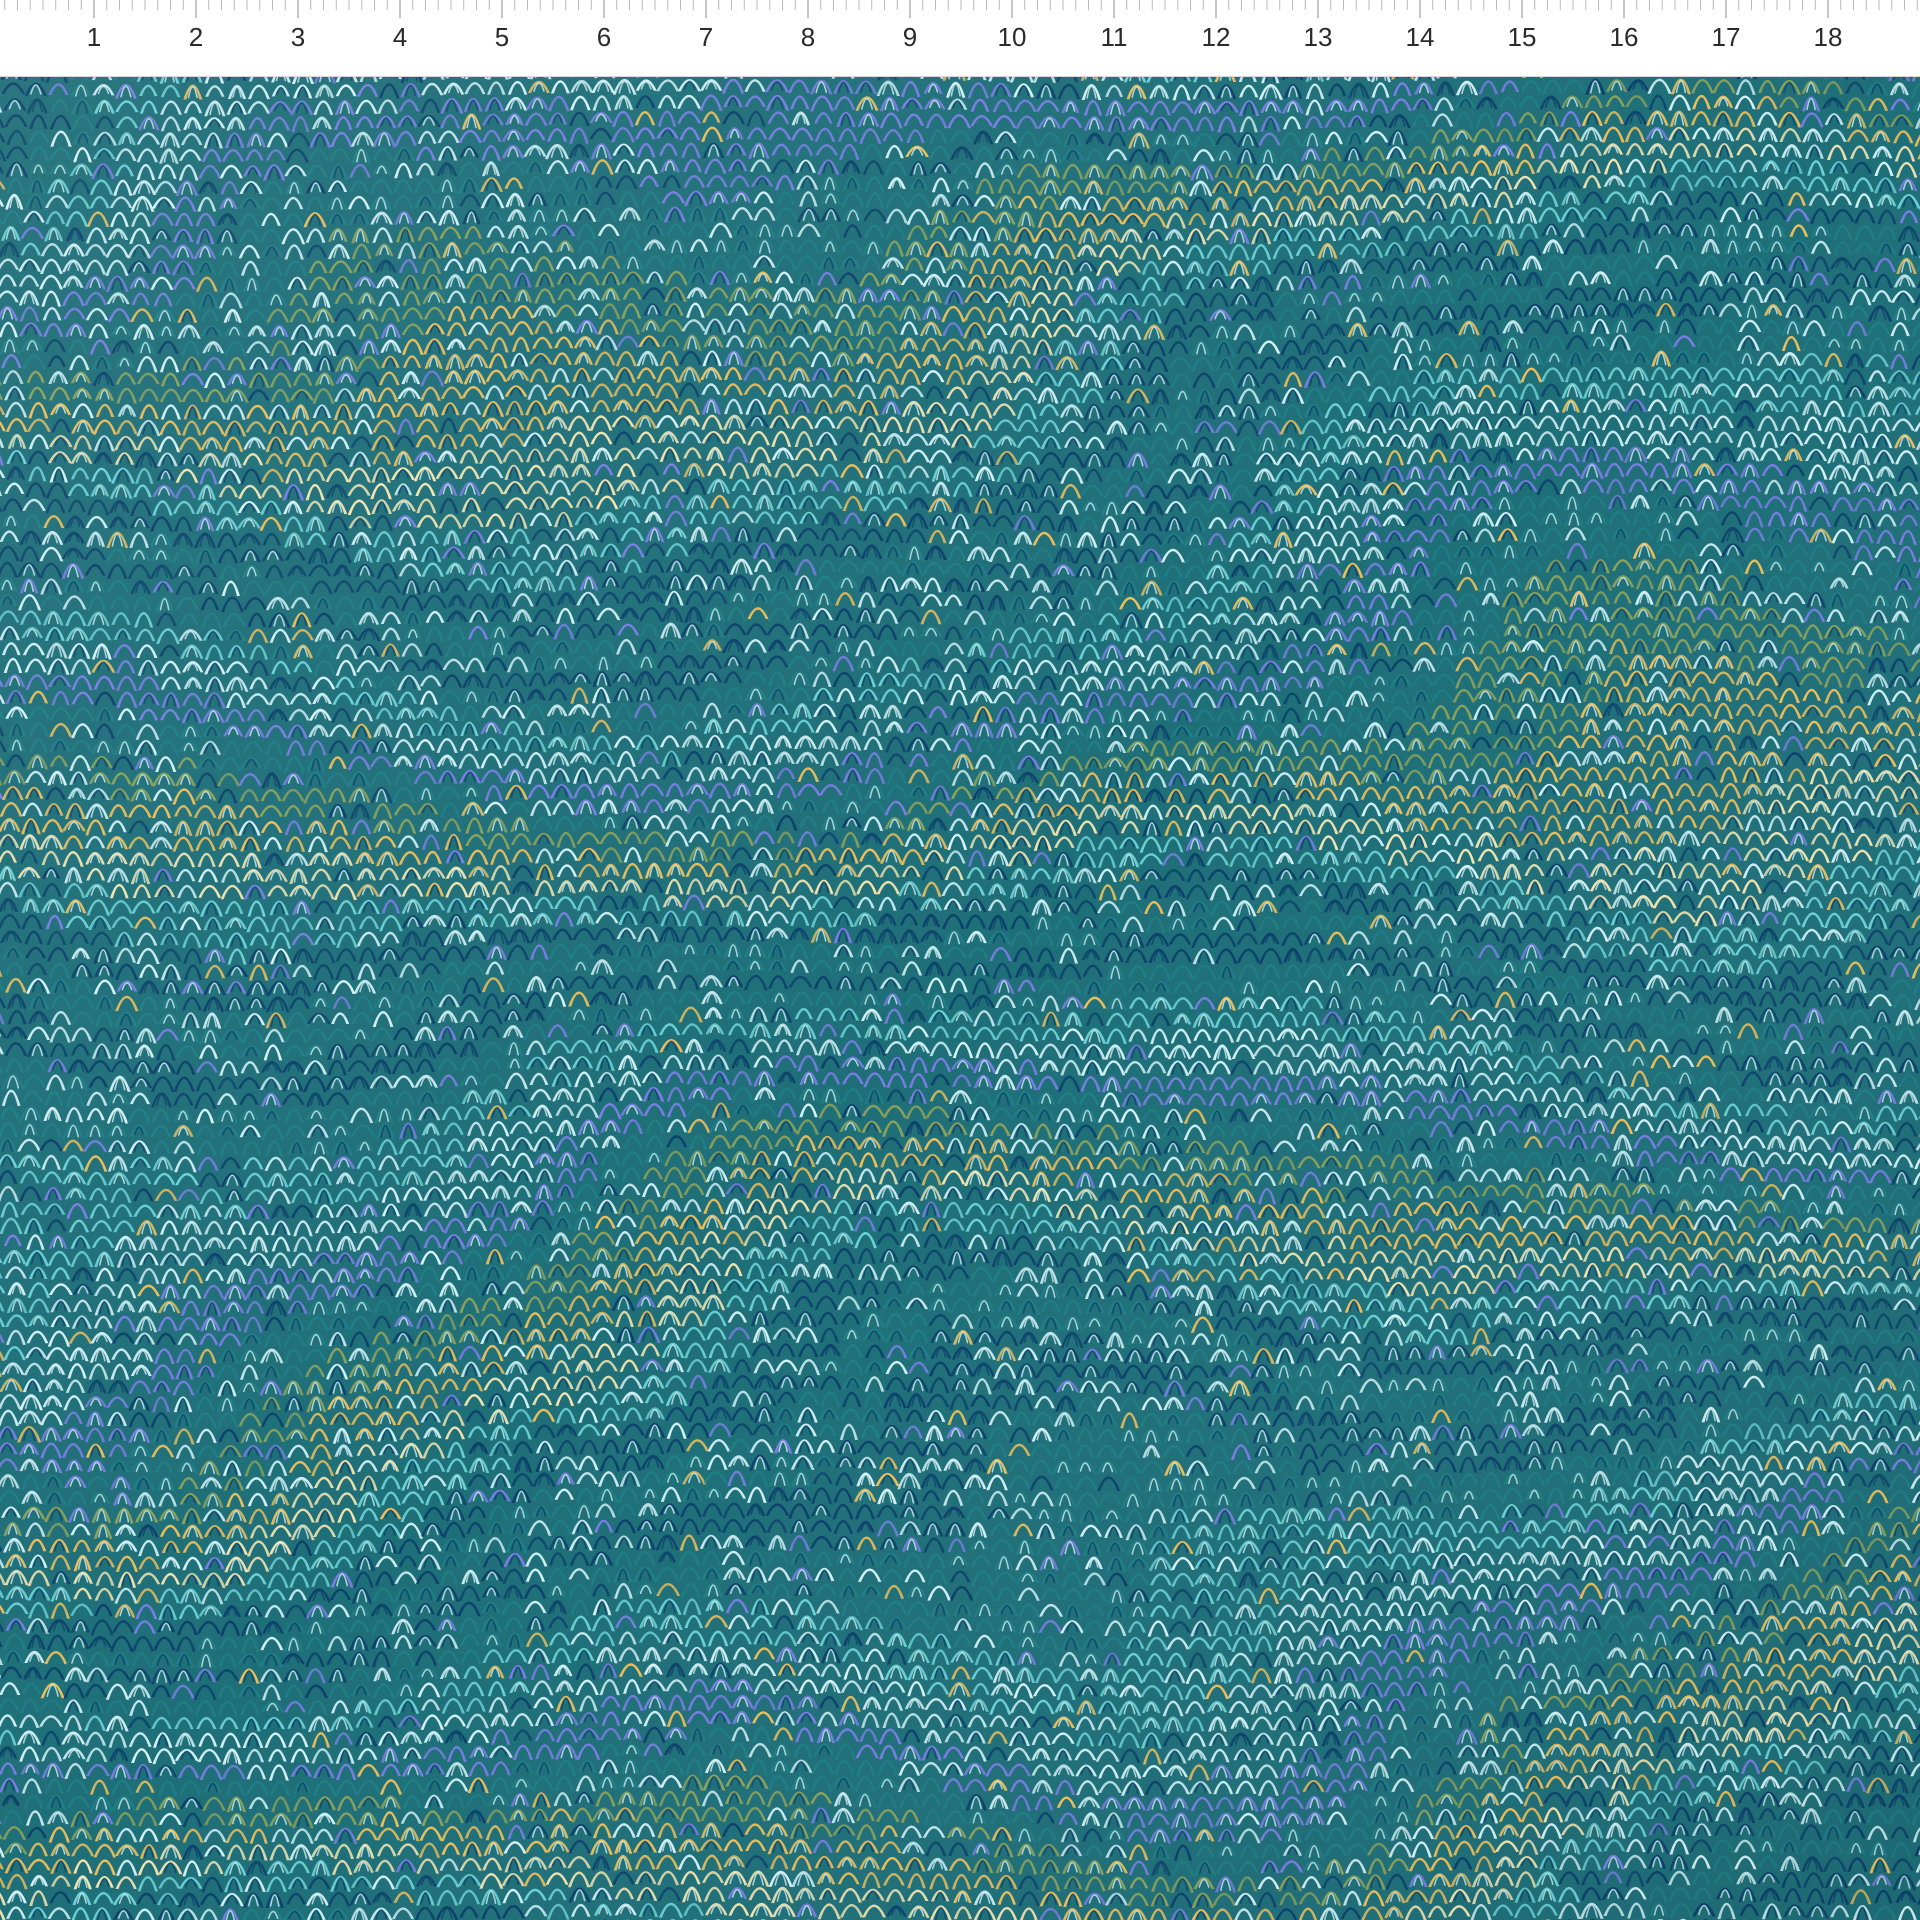 This screenshot has width=1920, height=1920. I want to click on ruler-number-14: 14, so click(1420, 37).